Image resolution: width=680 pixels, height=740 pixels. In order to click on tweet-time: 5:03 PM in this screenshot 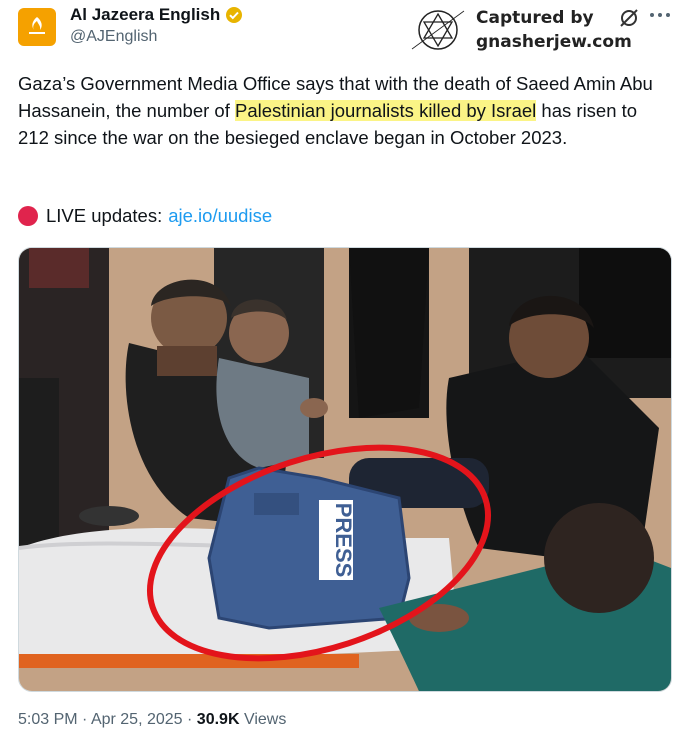, I will do `click(48, 719)`.